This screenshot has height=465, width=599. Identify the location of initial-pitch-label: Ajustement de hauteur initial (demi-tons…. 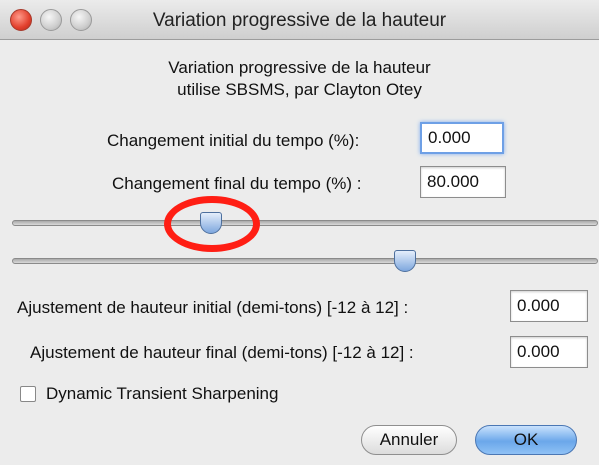
(213, 307).